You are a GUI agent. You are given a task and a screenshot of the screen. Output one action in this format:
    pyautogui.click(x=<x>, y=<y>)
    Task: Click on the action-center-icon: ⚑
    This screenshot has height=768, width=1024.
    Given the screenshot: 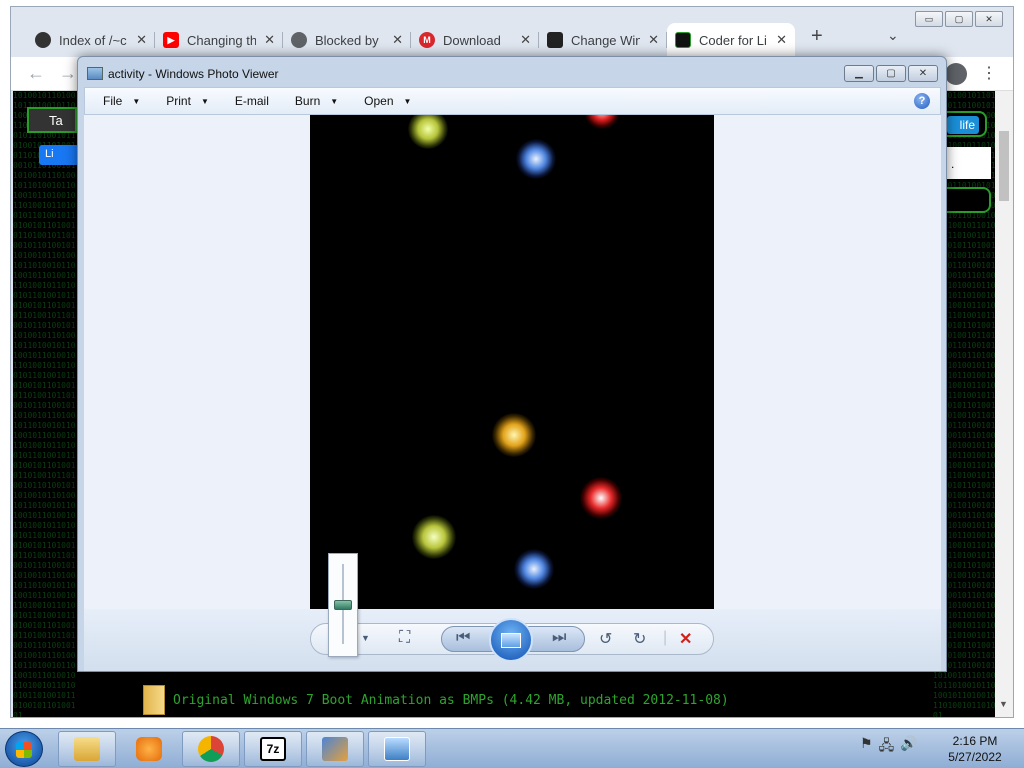 What is the action you would take?
    pyautogui.click(x=866, y=747)
    